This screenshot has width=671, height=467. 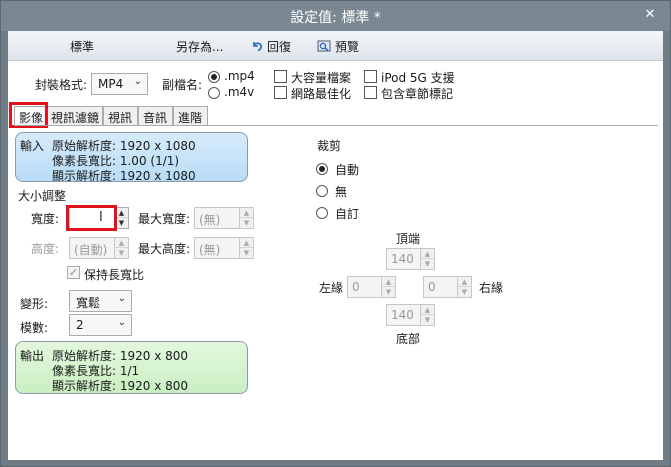 What do you see at coordinates (99, 248) in the screenshot?
I see `height-stepper: (自動) ▲ ▼` at bounding box center [99, 248].